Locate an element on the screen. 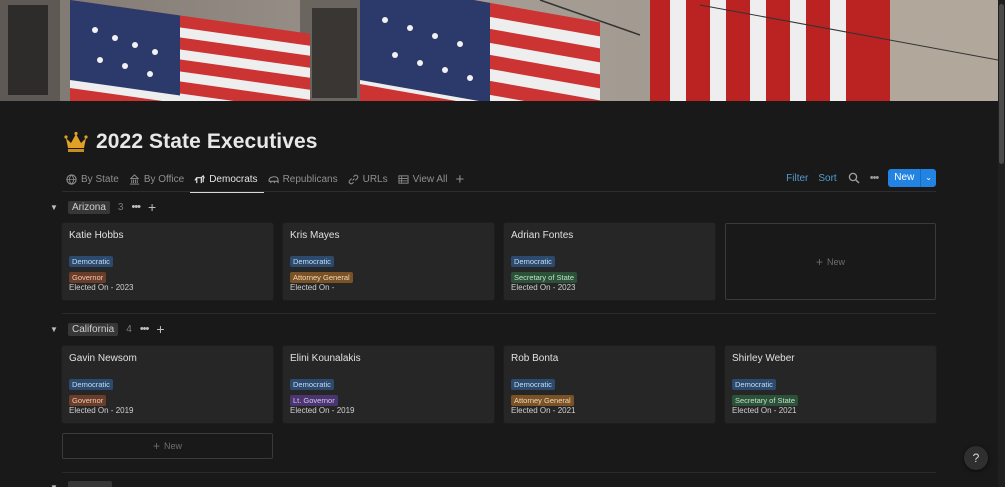 This screenshot has height=487, width=1005. tab-label: View All is located at coordinates (430, 179).